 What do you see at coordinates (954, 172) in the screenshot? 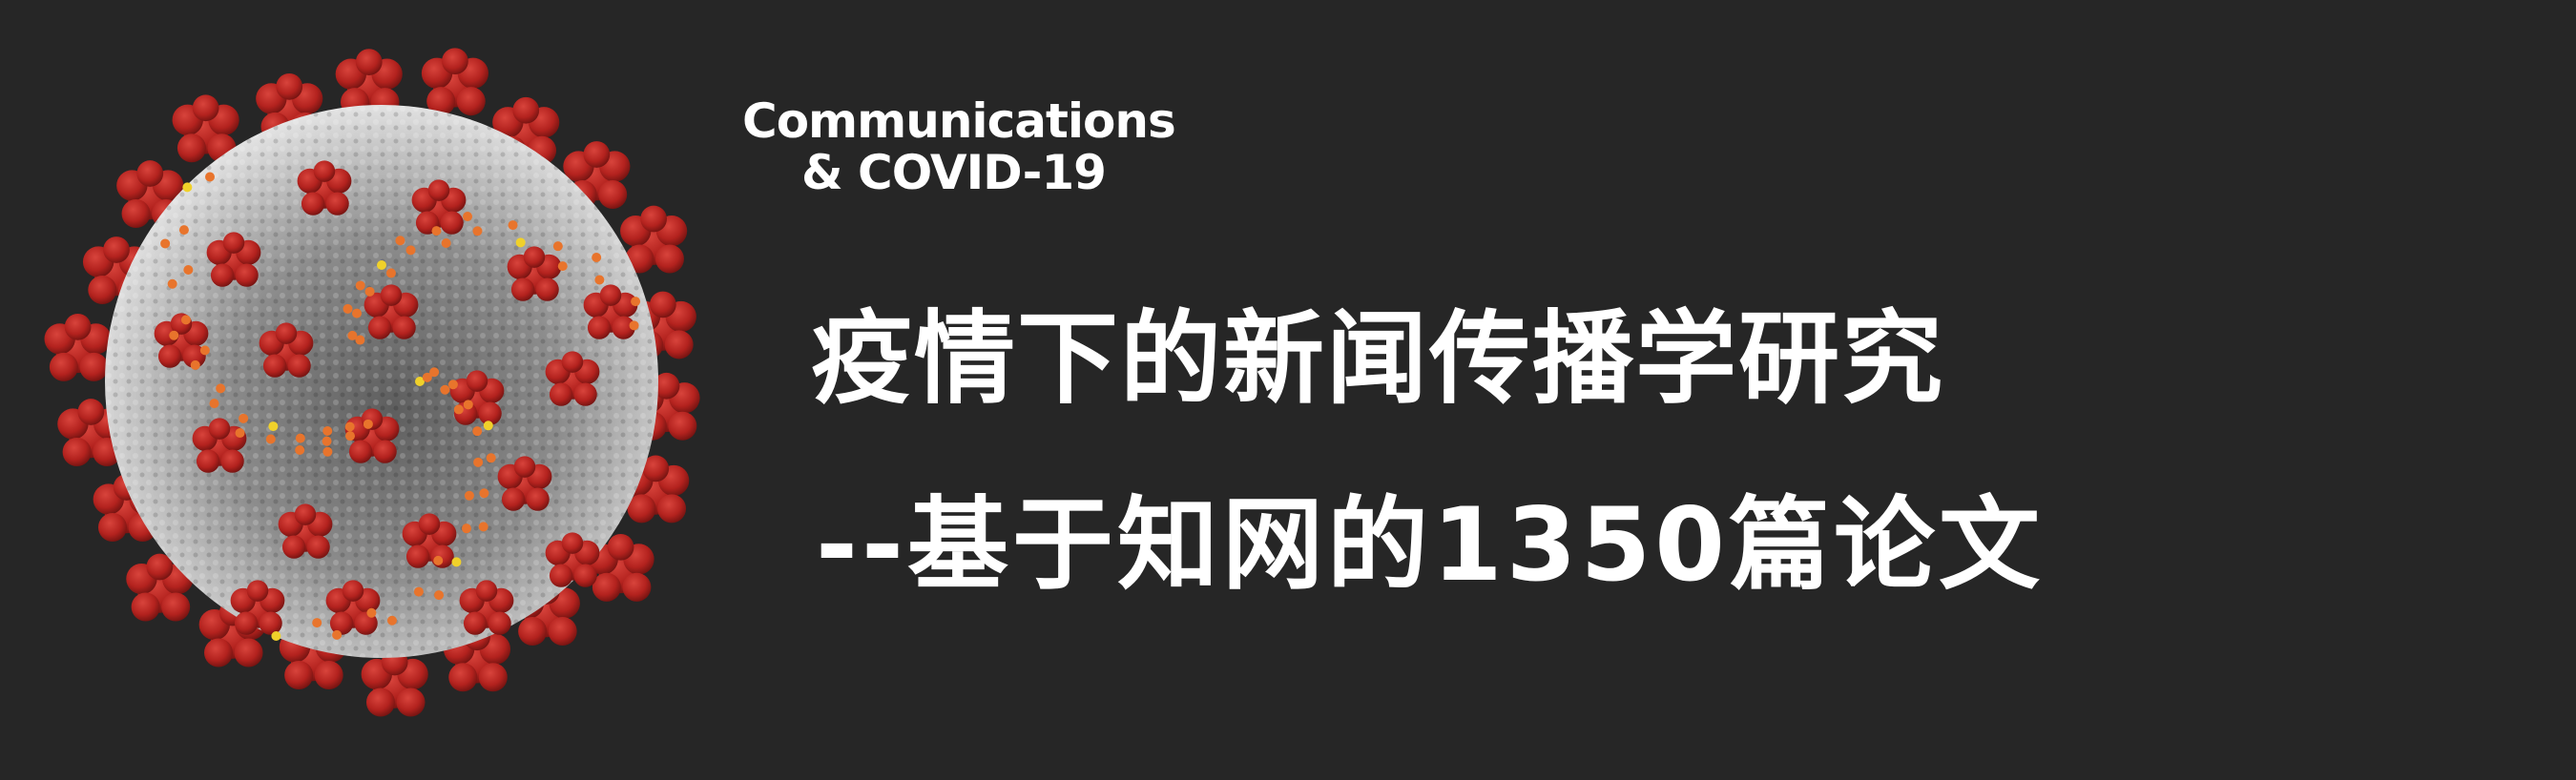
I see `label-covid-19: & COVID-19` at bounding box center [954, 172].